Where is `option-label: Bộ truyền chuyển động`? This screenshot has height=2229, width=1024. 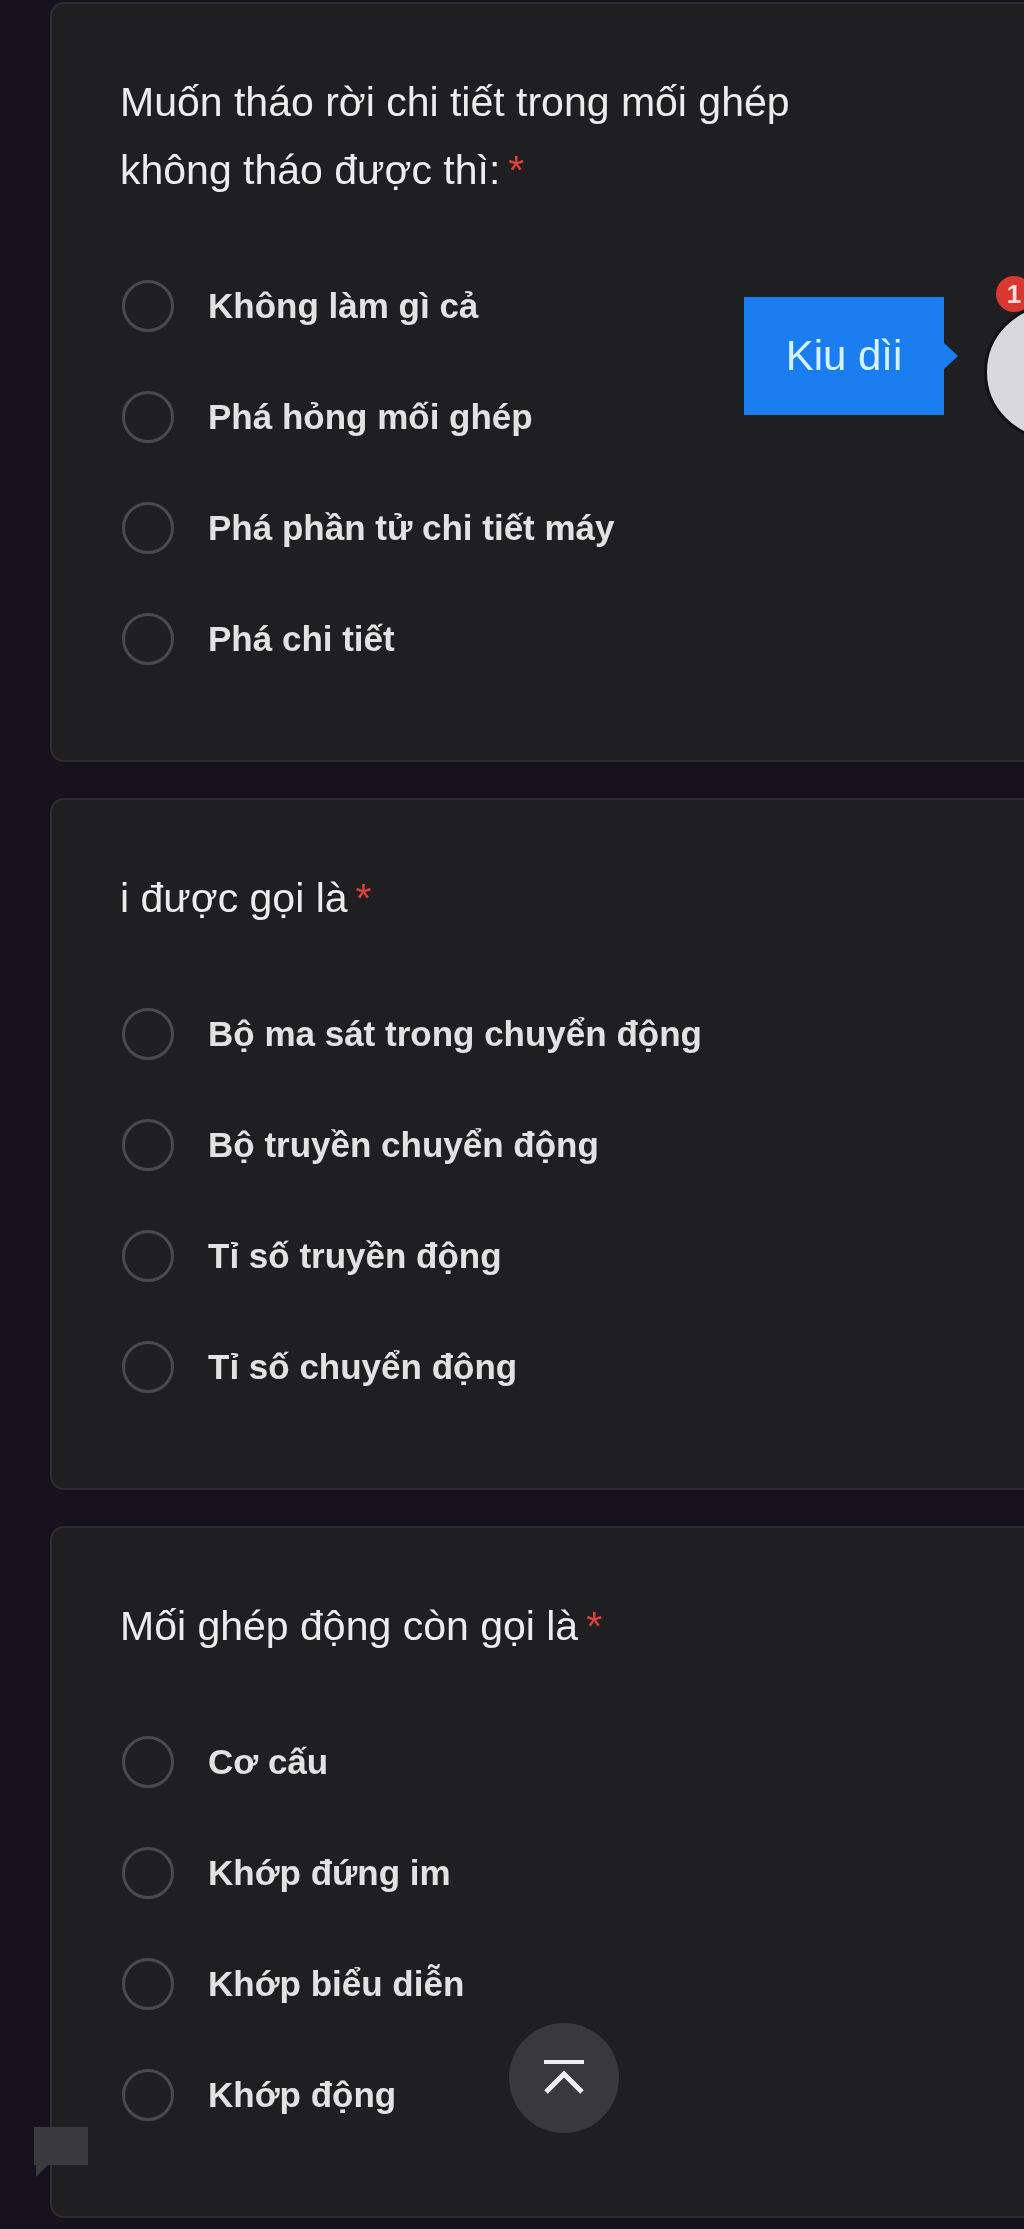 option-label: Bộ truyền chuyển động is located at coordinates (403, 1144).